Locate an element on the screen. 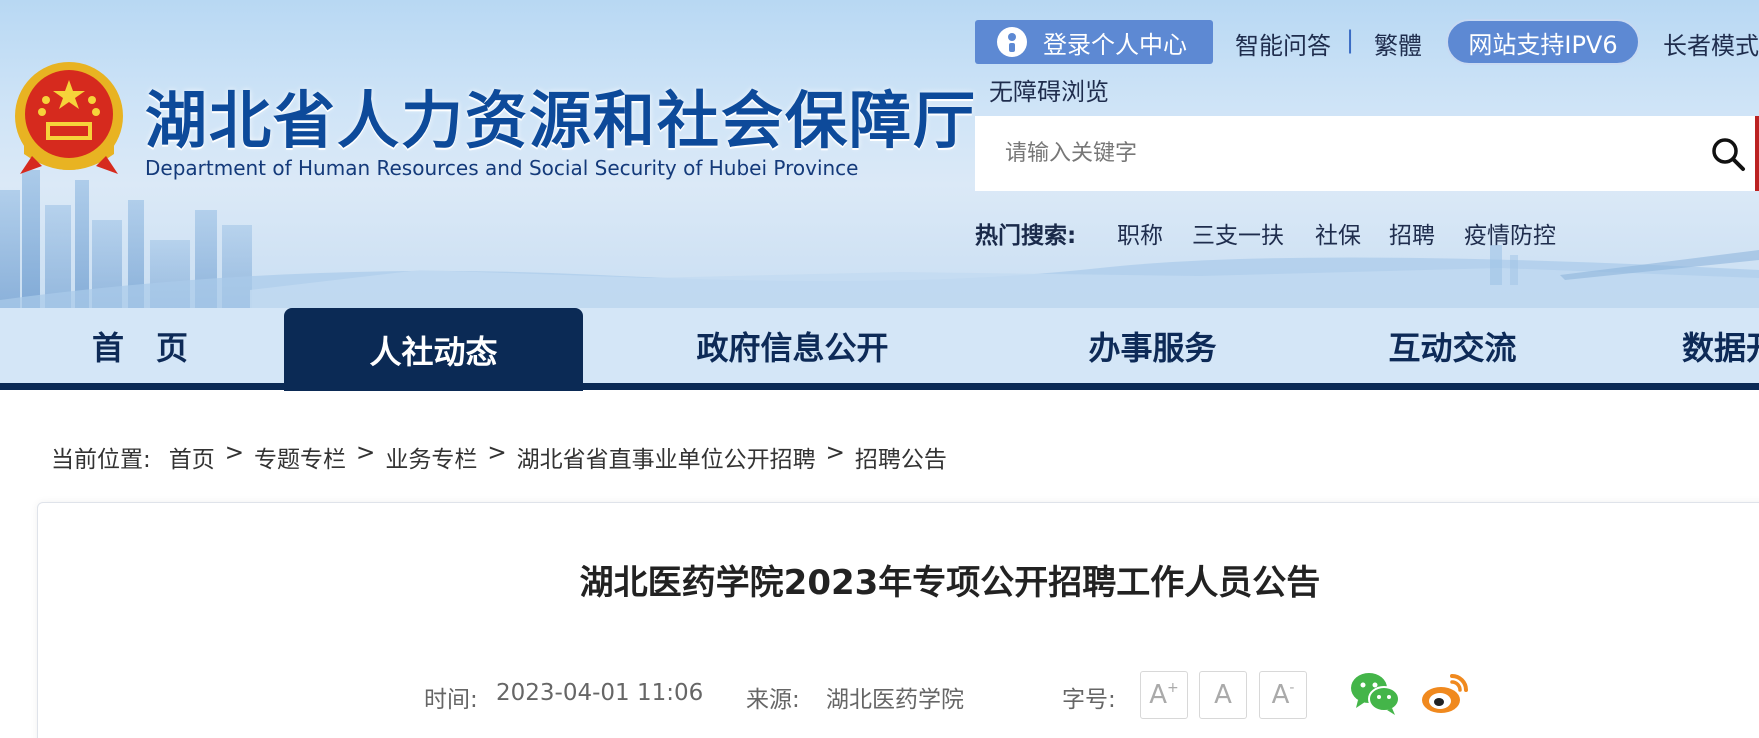 The image size is (1759, 738). article-title: 湖北医药学院2023年专项公开招聘工作人员公告 is located at coordinates (950, 583).